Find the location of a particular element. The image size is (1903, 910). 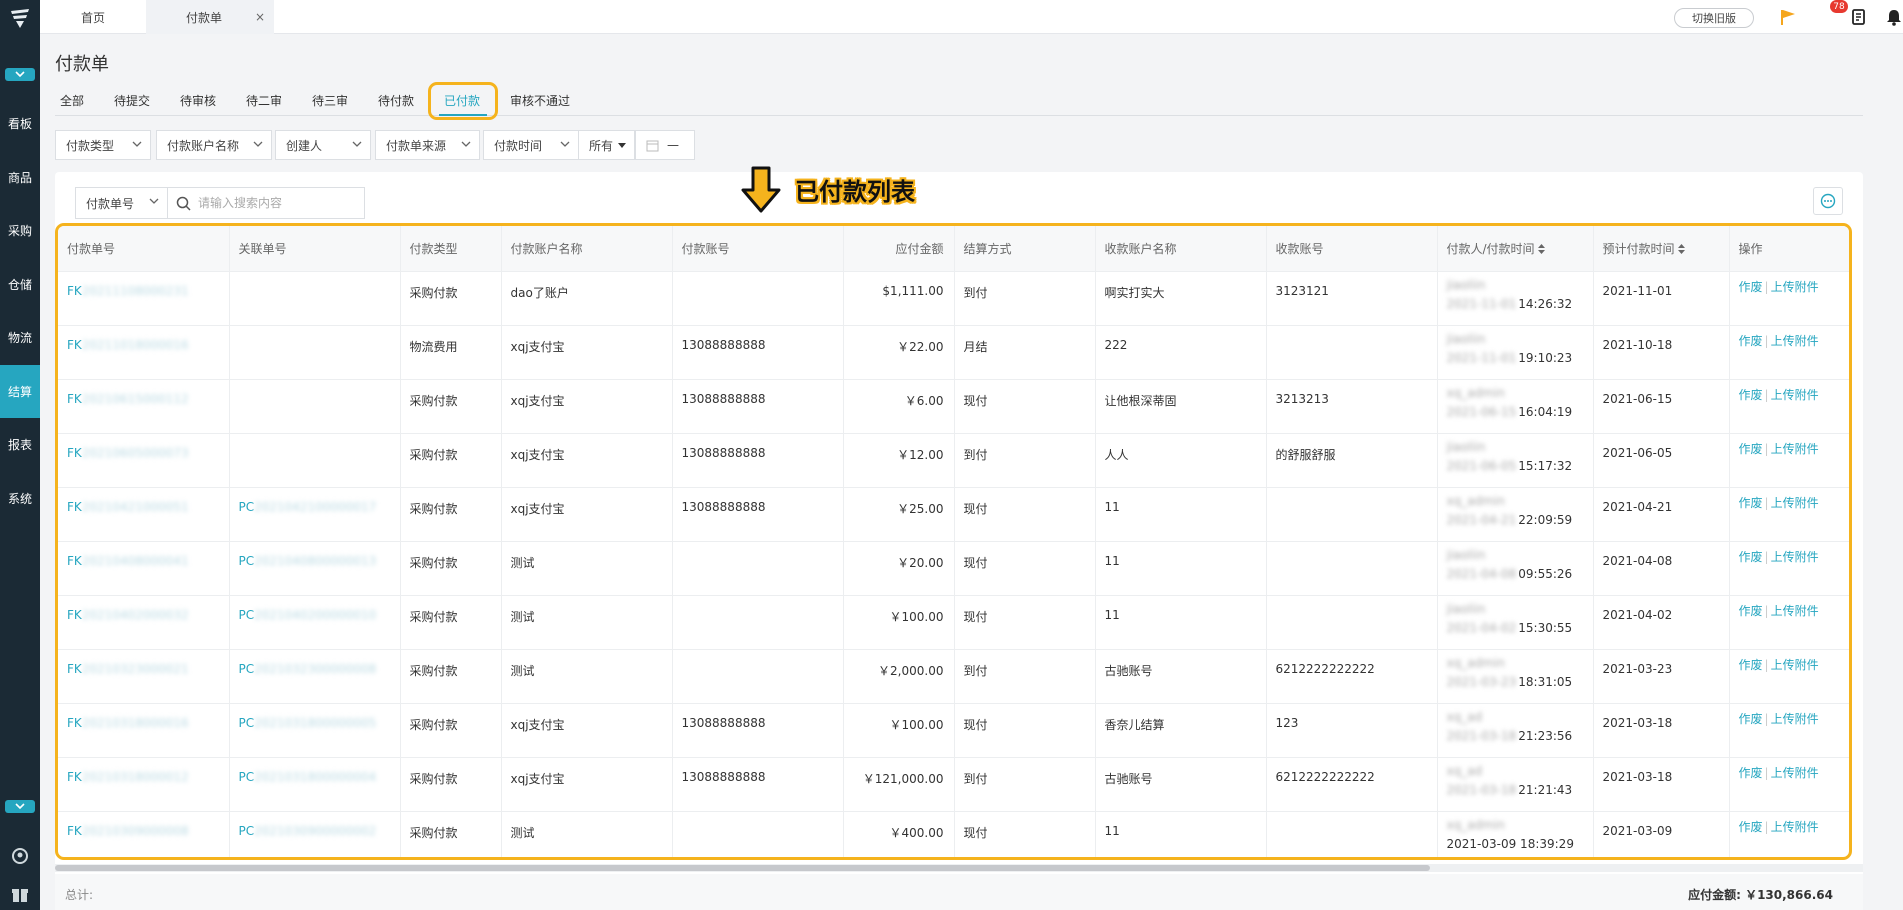

sidebar-item-dashboard: 看板 is located at coordinates (20, 124).